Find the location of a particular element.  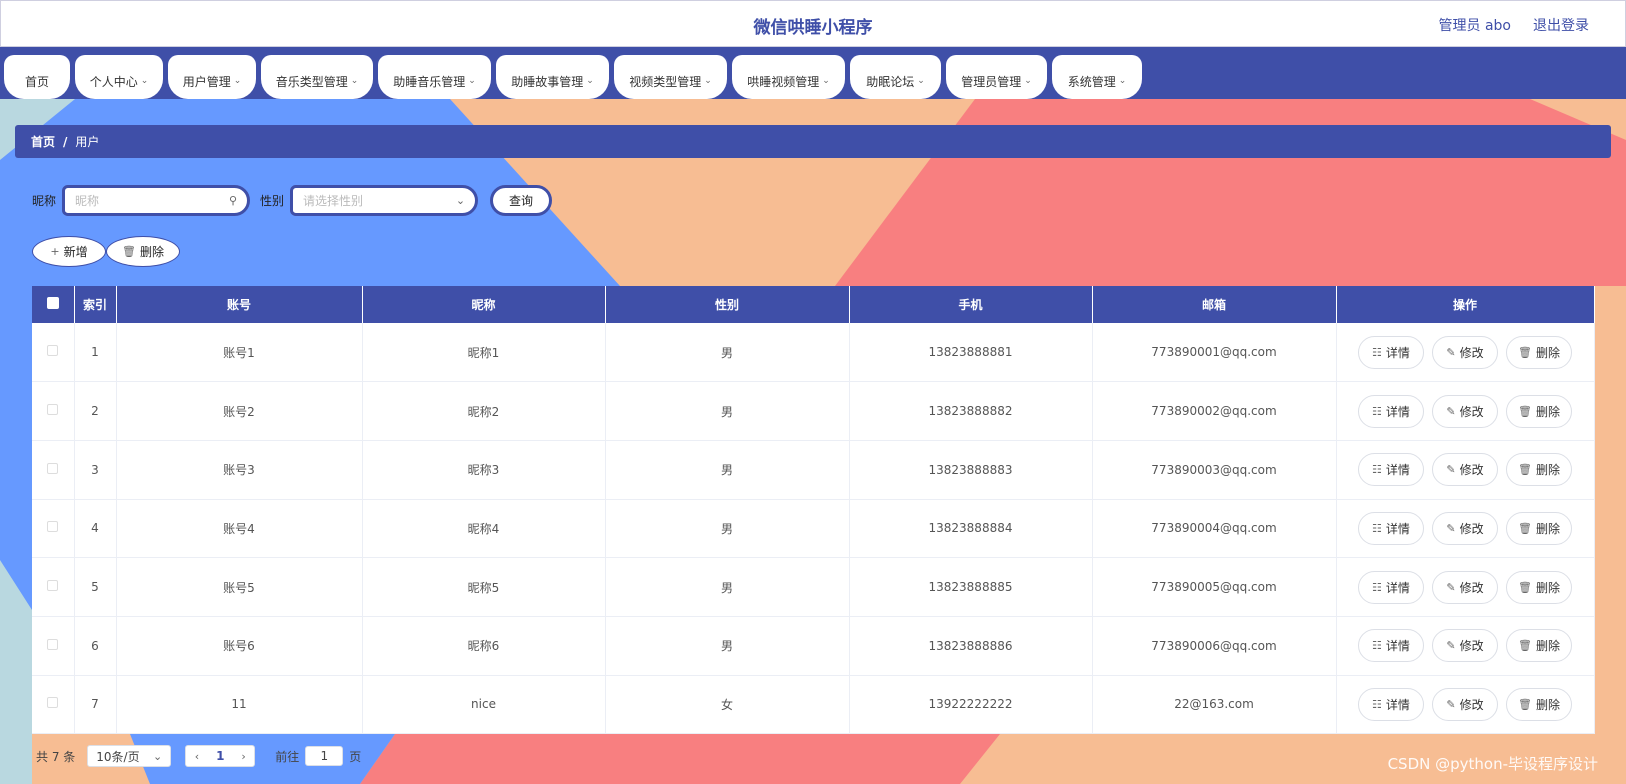

nav-tab-profile: 个人中心 ⌄ is located at coordinates (119, 77).